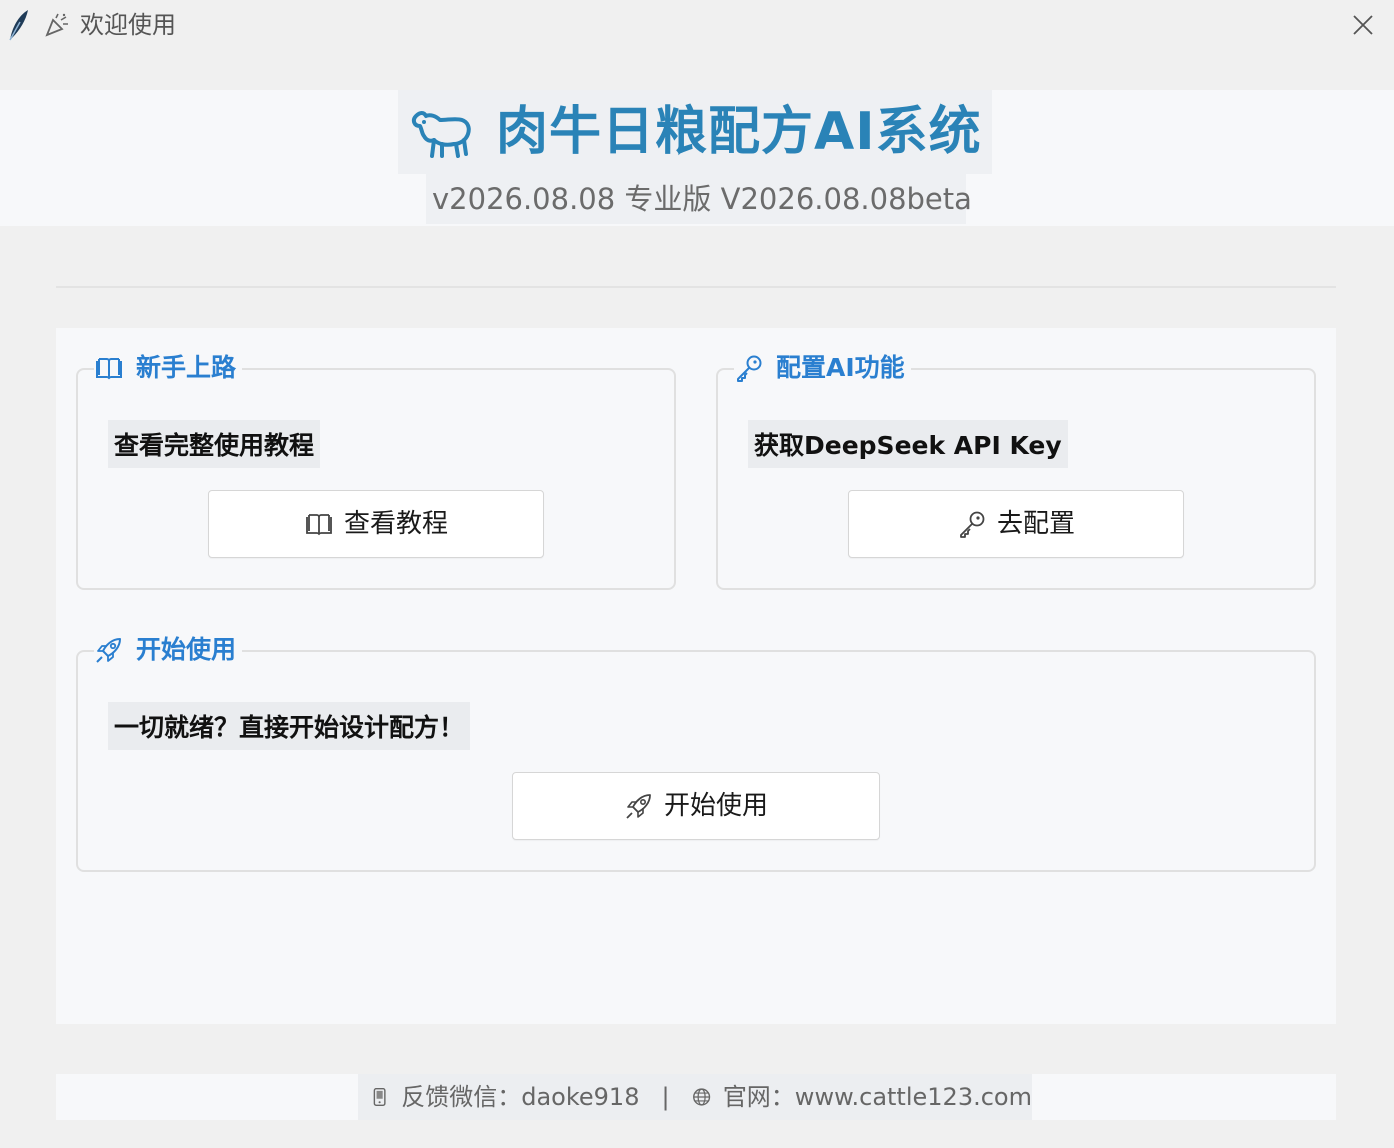 The height and width of the screenshot is (1148, 1394). What do you see at coordinates (128, 25) in the screenshot?
I see `window-title: 欢迎使用` at bounding box center [128, 25].